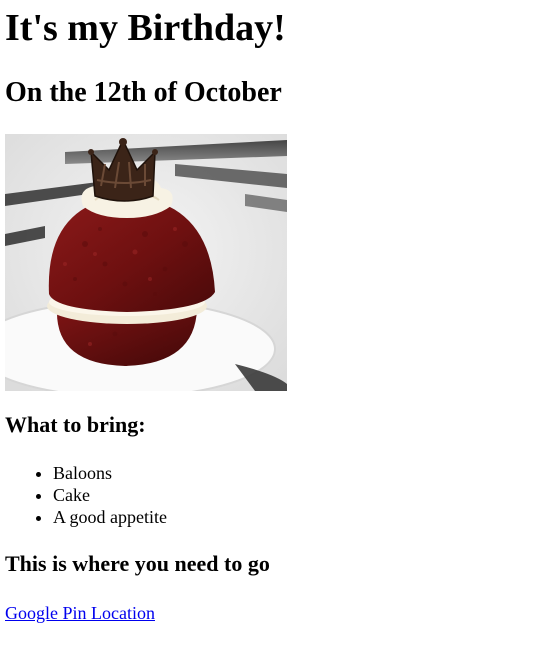 The width and height of the screenshot is (559, 665). Describe the element at coordinates (303, 473) in the screenshot. I see `list-item: Baloons` at that location.